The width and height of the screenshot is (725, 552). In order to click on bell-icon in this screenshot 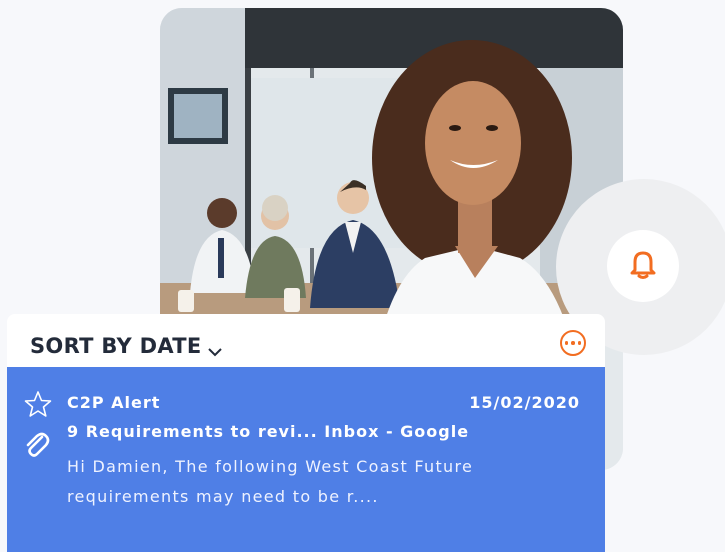, I will do `click(643, 266)`.